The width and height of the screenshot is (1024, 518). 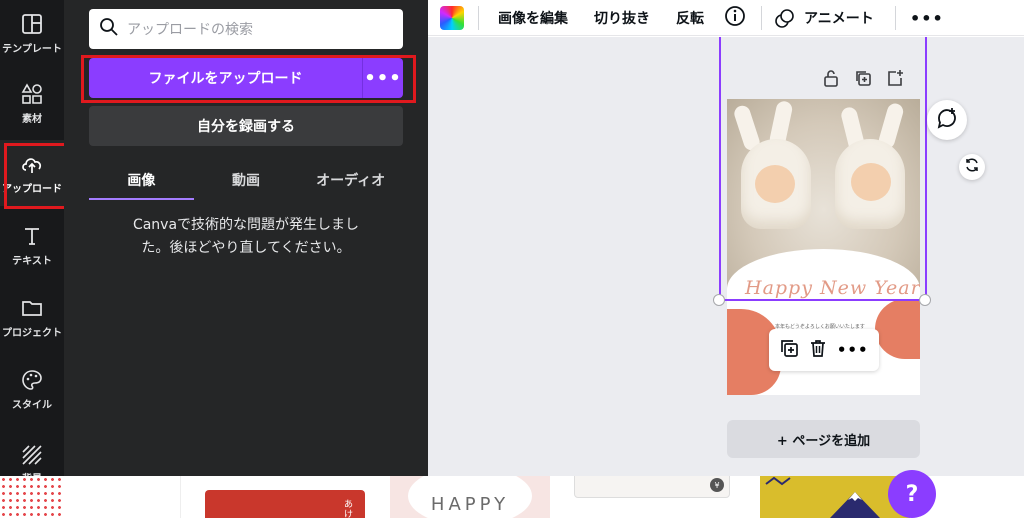 I want to click on add-comment-button, so click(x=947, y=120).